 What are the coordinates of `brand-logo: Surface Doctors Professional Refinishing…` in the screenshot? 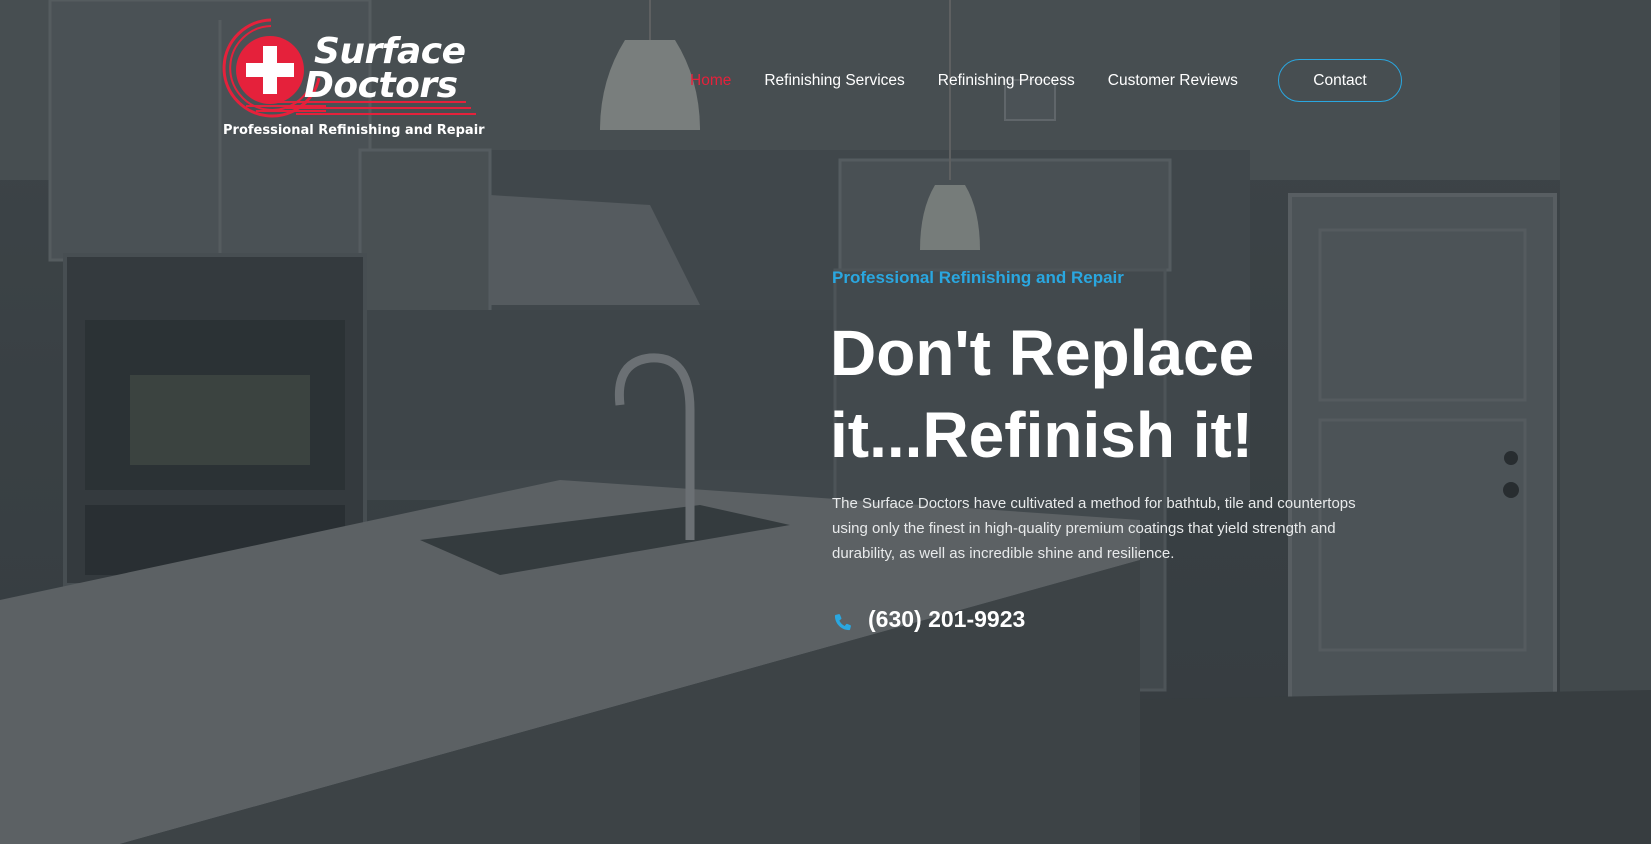 It's located at (350, 80).